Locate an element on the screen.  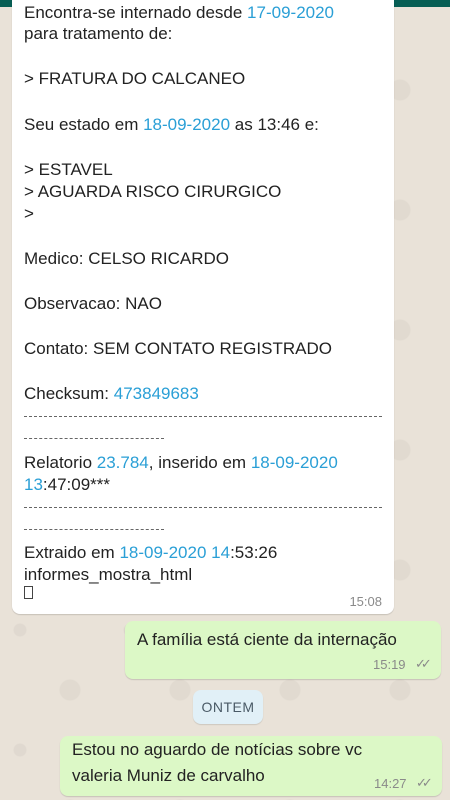
message-line: Observacao: NAO is located at coordinates (93, 303).